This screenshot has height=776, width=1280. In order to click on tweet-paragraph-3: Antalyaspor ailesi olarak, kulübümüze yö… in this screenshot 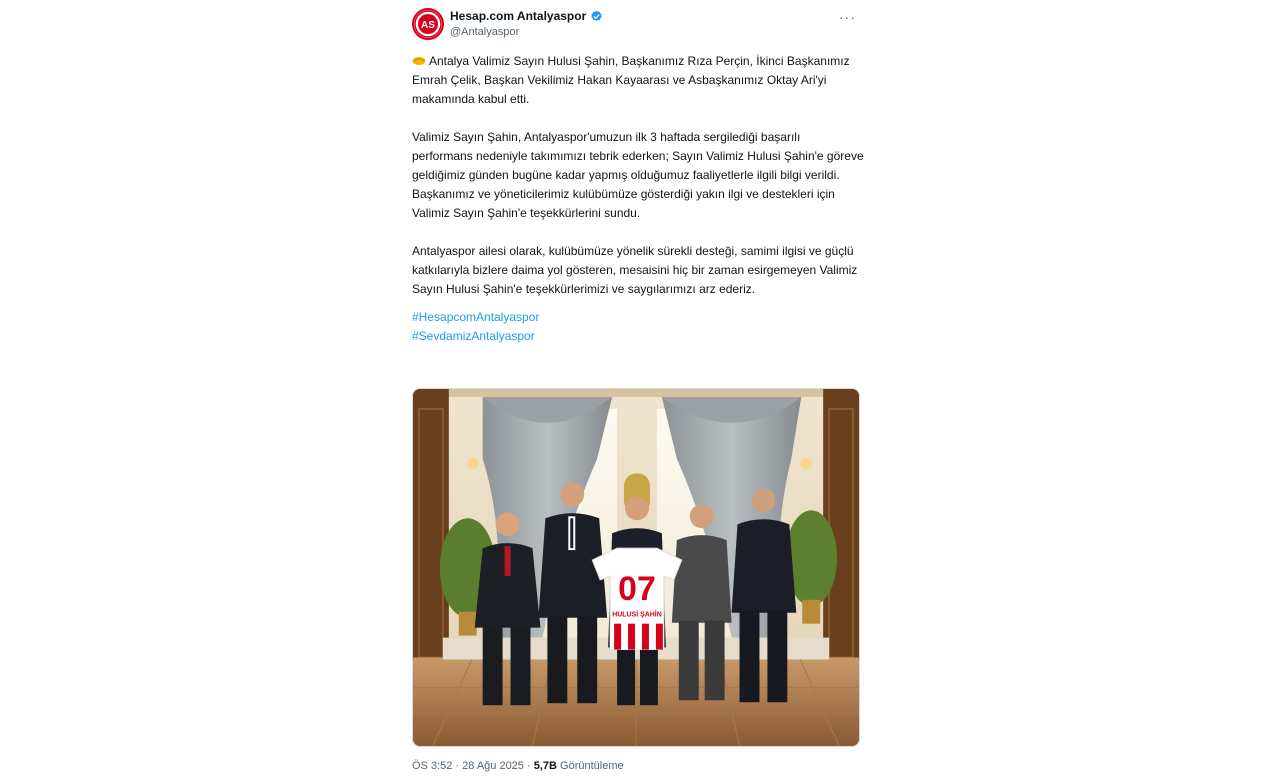, I will do `click(635, 270)`.